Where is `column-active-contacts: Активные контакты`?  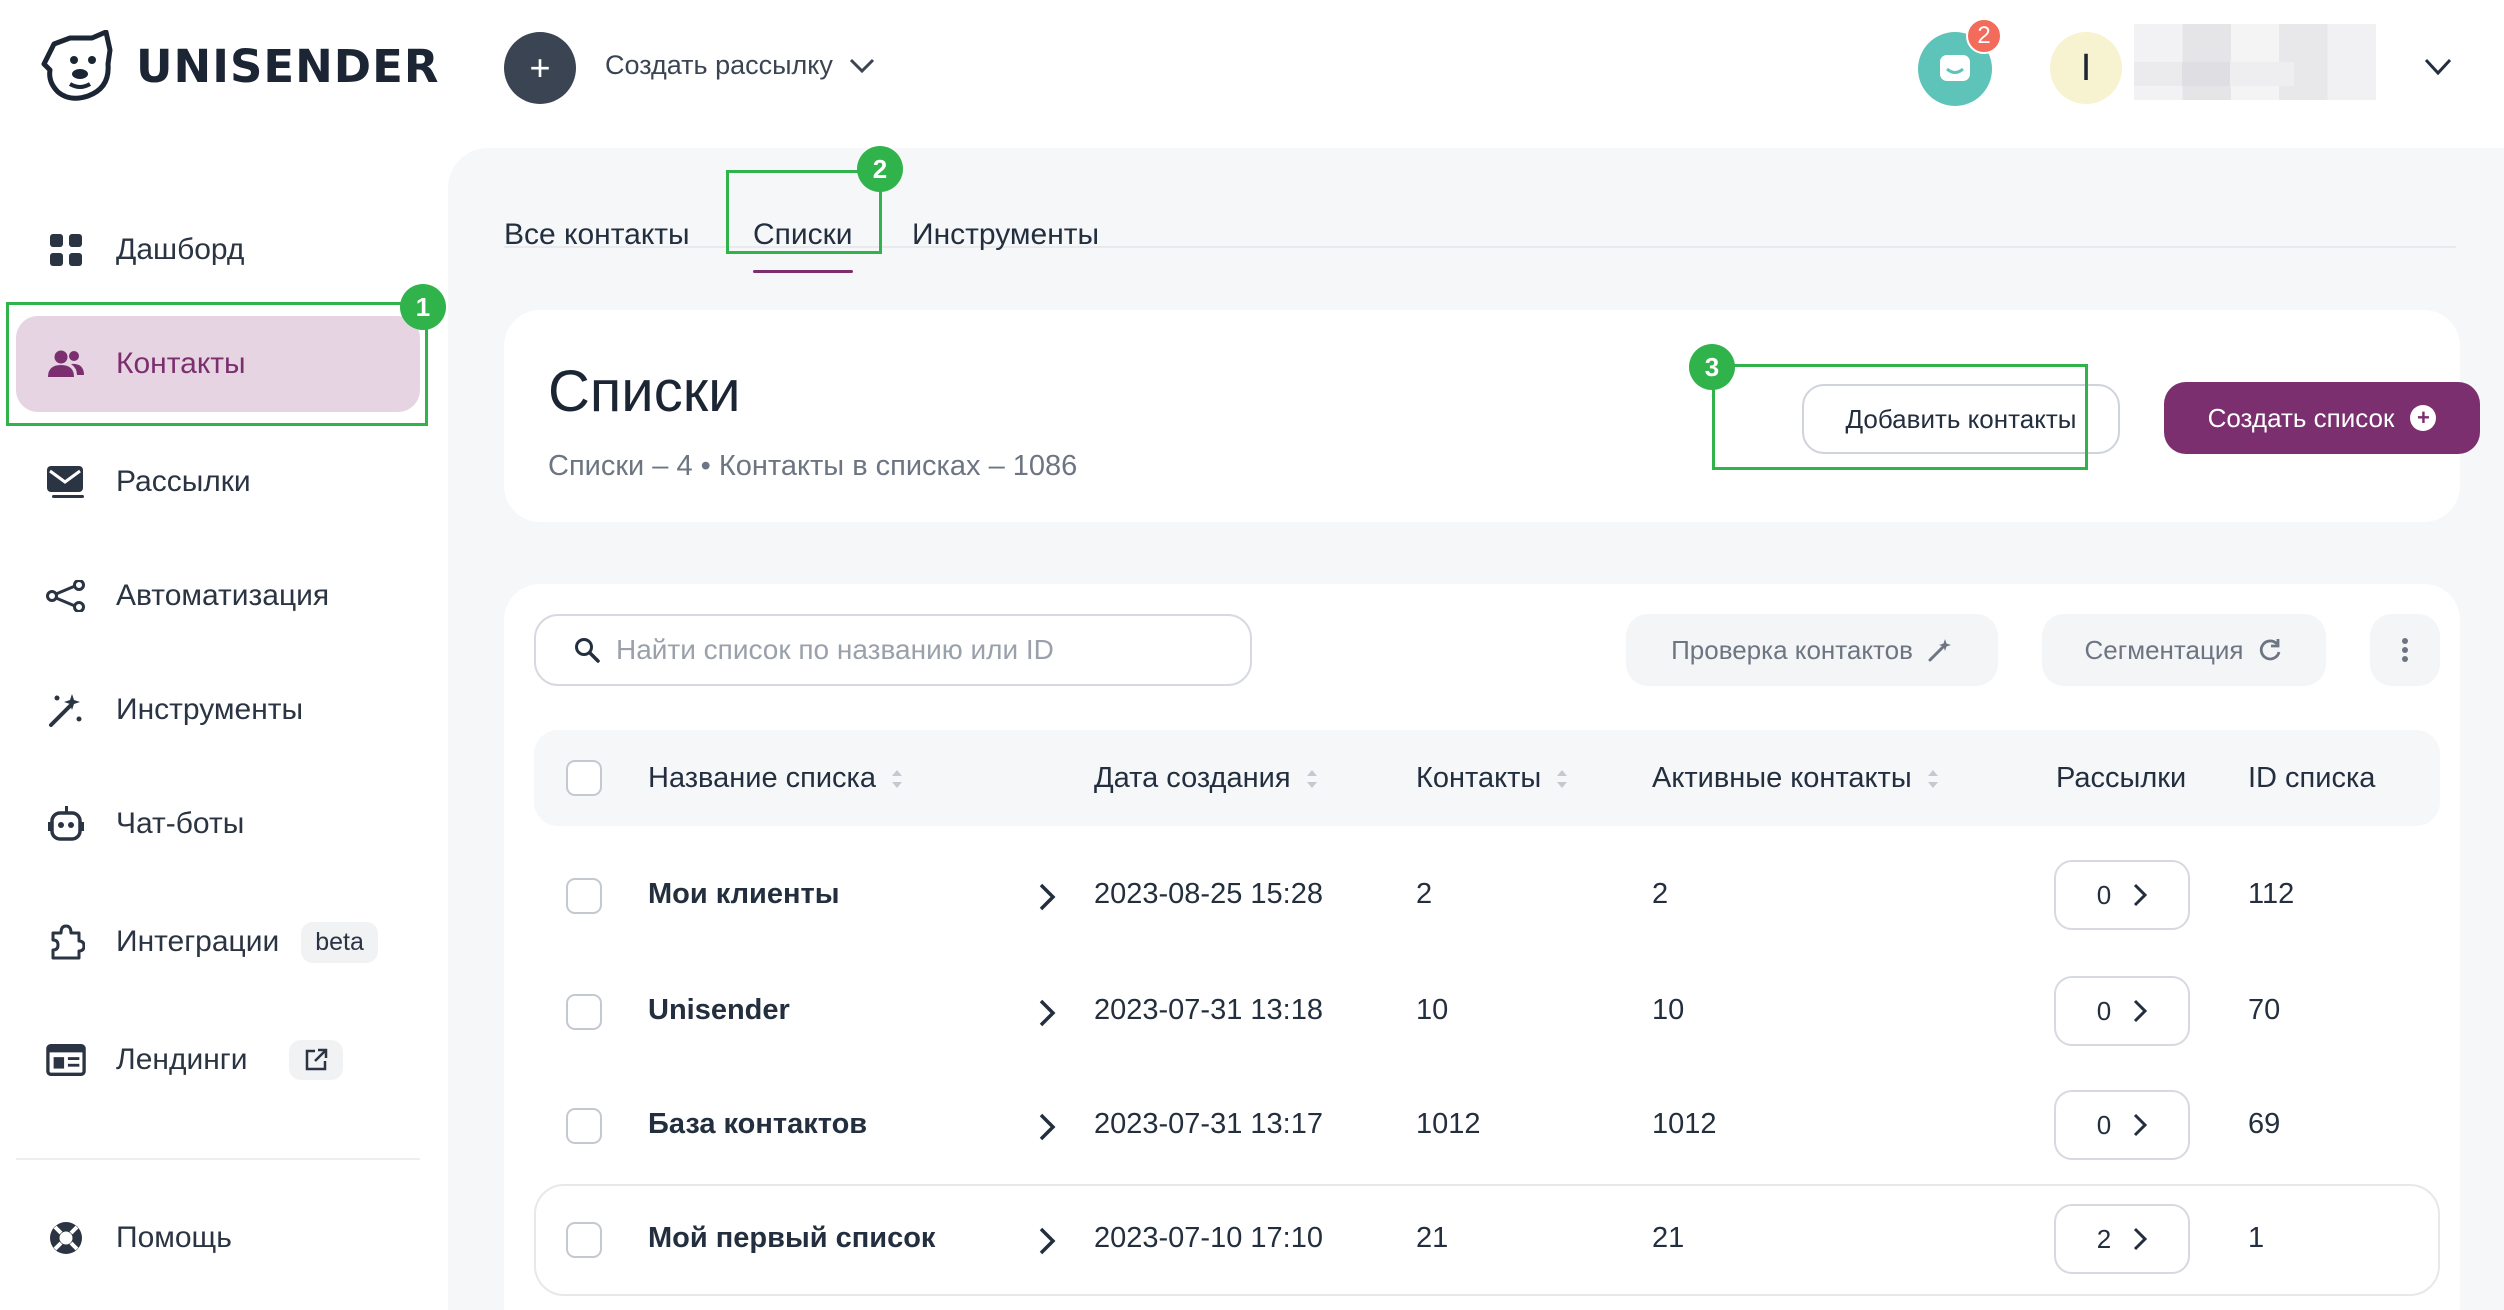 column-active-contacts: Активные контакты is located at coordinates (1796, 778).